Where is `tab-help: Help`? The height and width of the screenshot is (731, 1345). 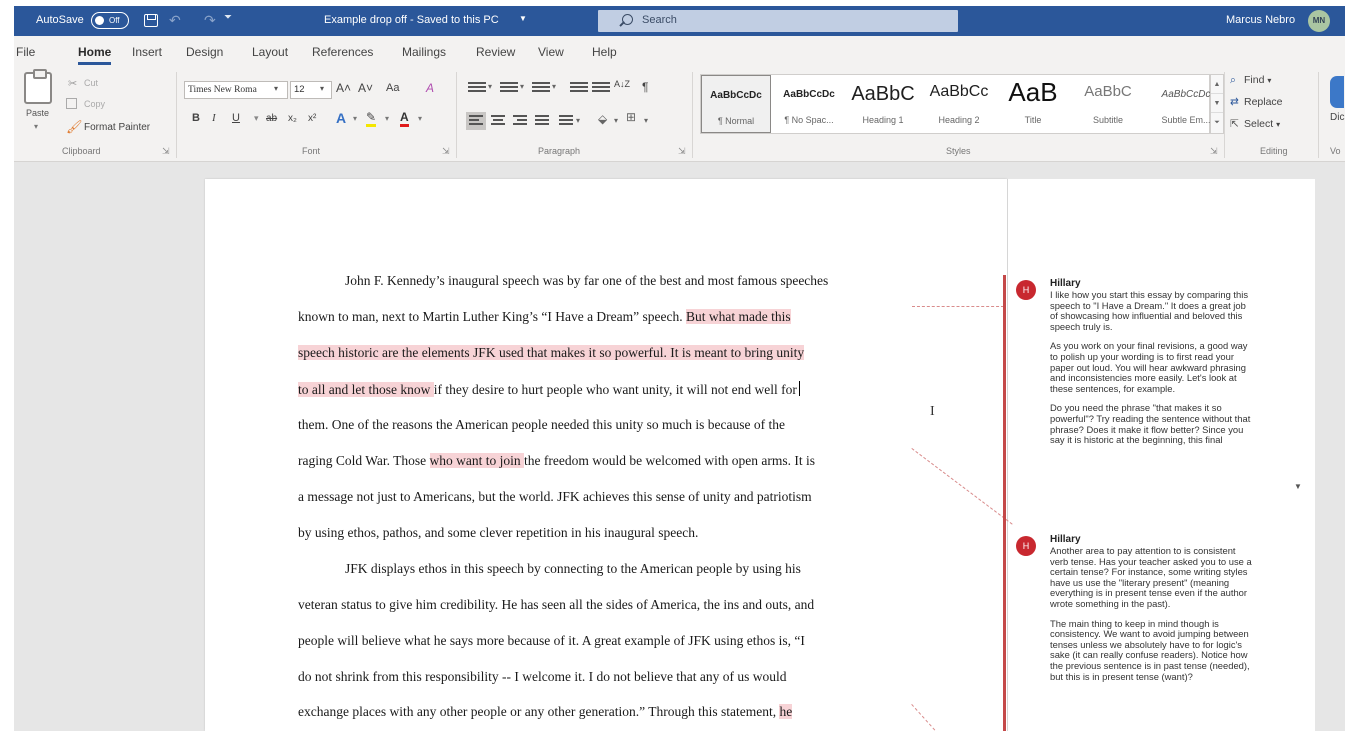 tab-help: Help is located at coordinates (604, 52).